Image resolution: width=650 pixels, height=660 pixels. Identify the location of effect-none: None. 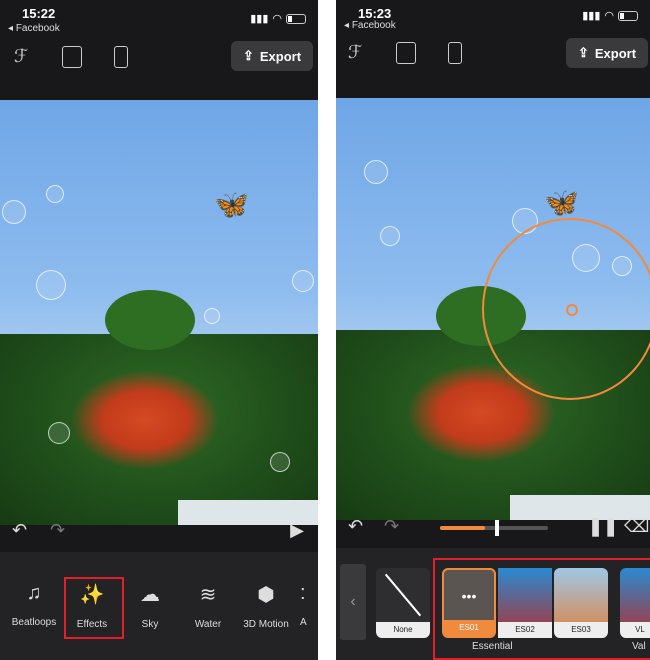
(403, 603).